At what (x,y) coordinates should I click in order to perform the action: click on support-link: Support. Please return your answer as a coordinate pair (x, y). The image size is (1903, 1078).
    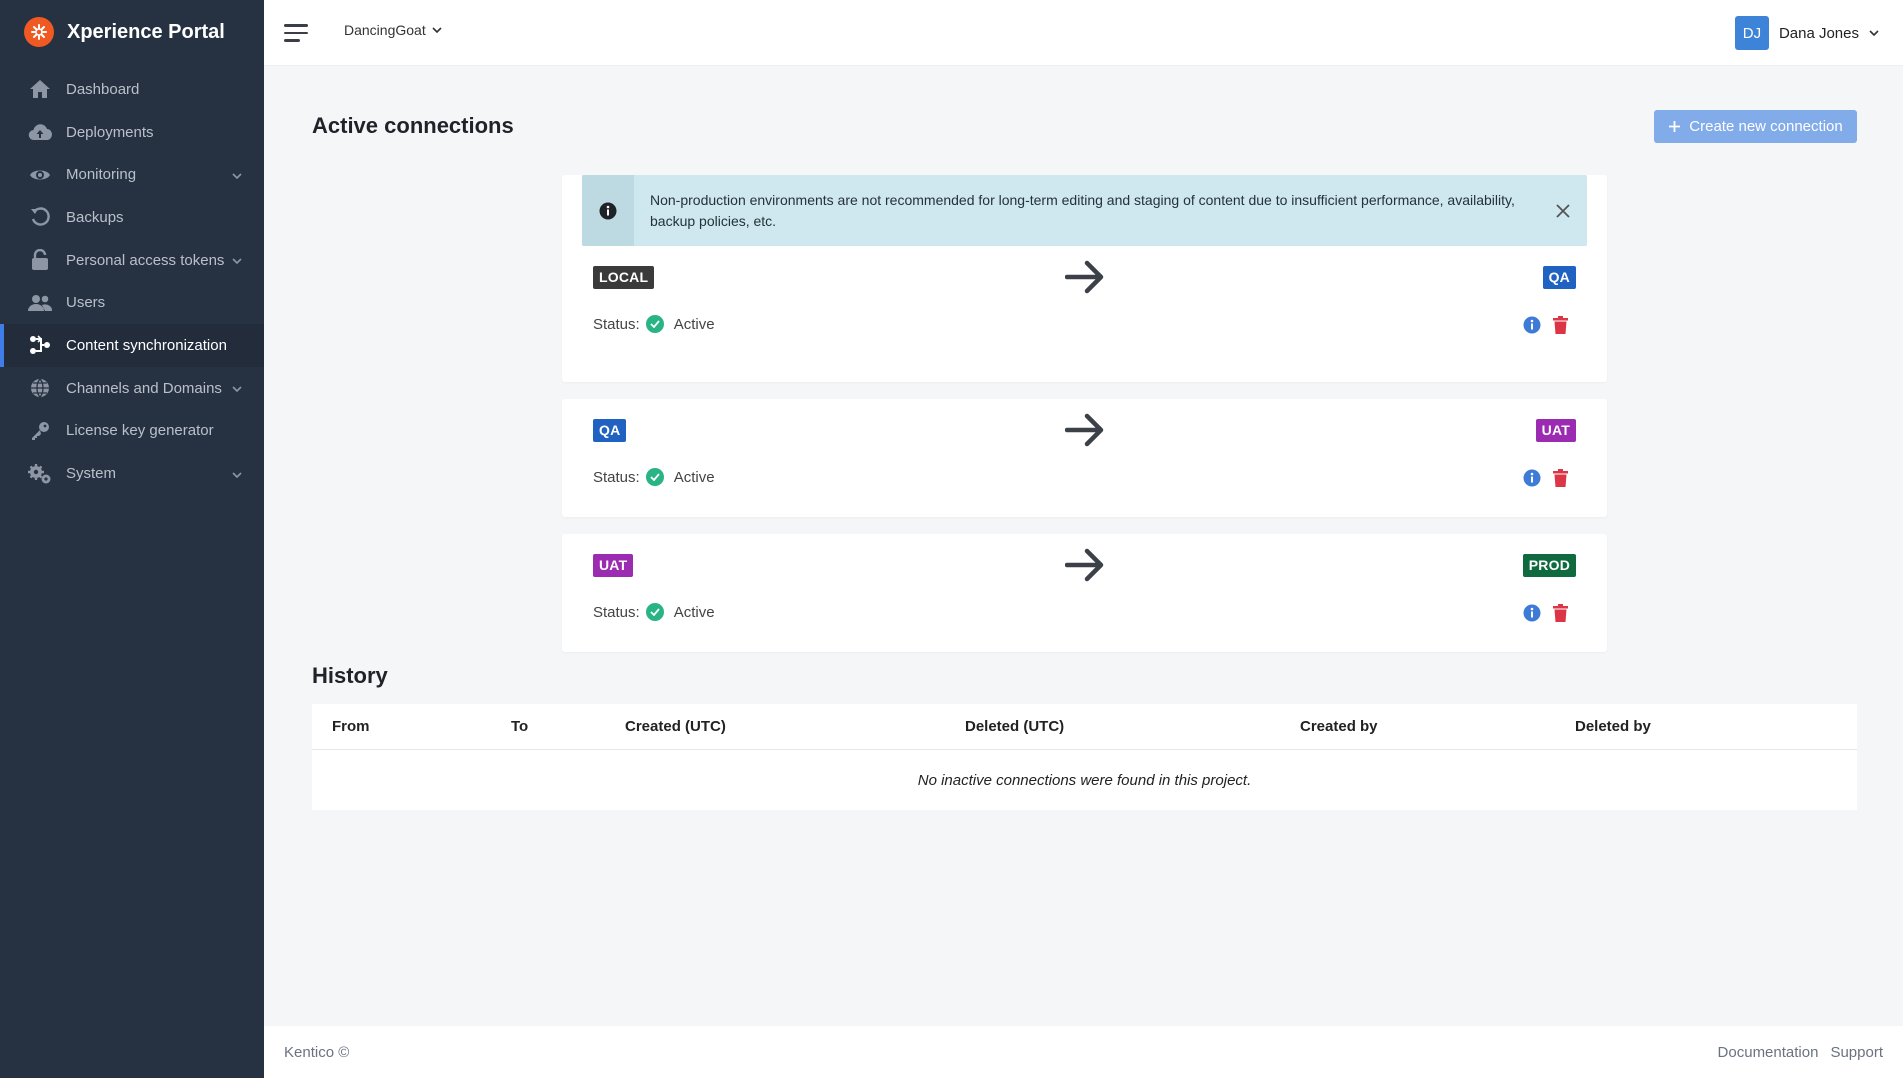
    Looking at the image, I should click on (1856, 1052).